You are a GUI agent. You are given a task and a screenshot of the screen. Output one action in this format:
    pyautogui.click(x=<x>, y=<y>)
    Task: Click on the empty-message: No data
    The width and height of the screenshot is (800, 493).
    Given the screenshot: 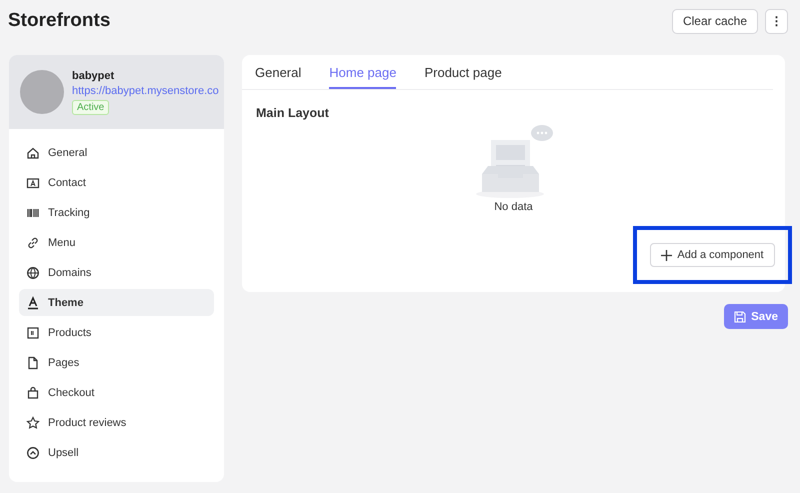 What is the action you would take?
    pyautogui.click(x=513, y=207)
    